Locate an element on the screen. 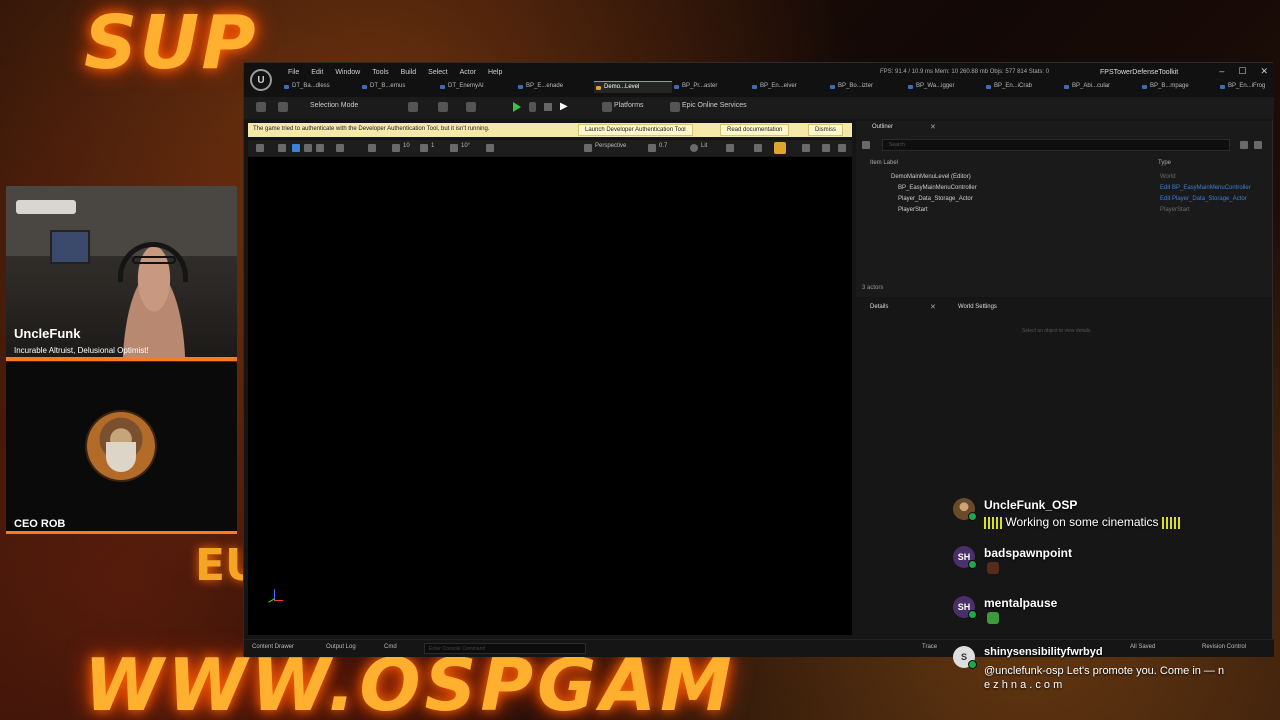 The height and width of the screenshot is (720, 1280). column-item-label: Item Label is located at coordinates (884, 163).